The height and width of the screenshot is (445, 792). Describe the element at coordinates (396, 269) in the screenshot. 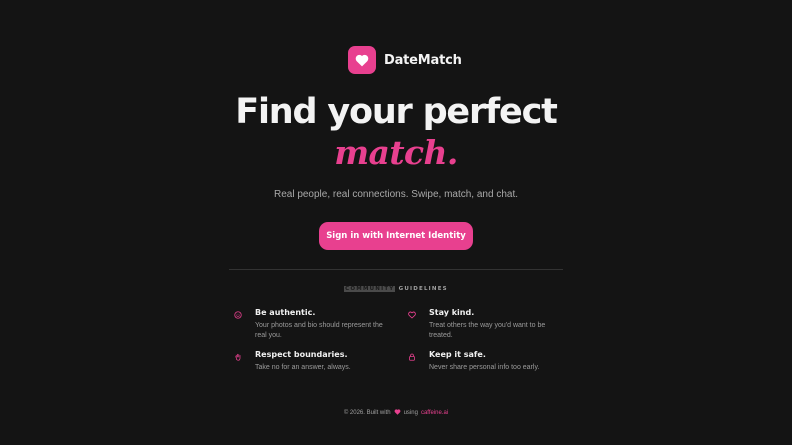

I see `divider` at that location.